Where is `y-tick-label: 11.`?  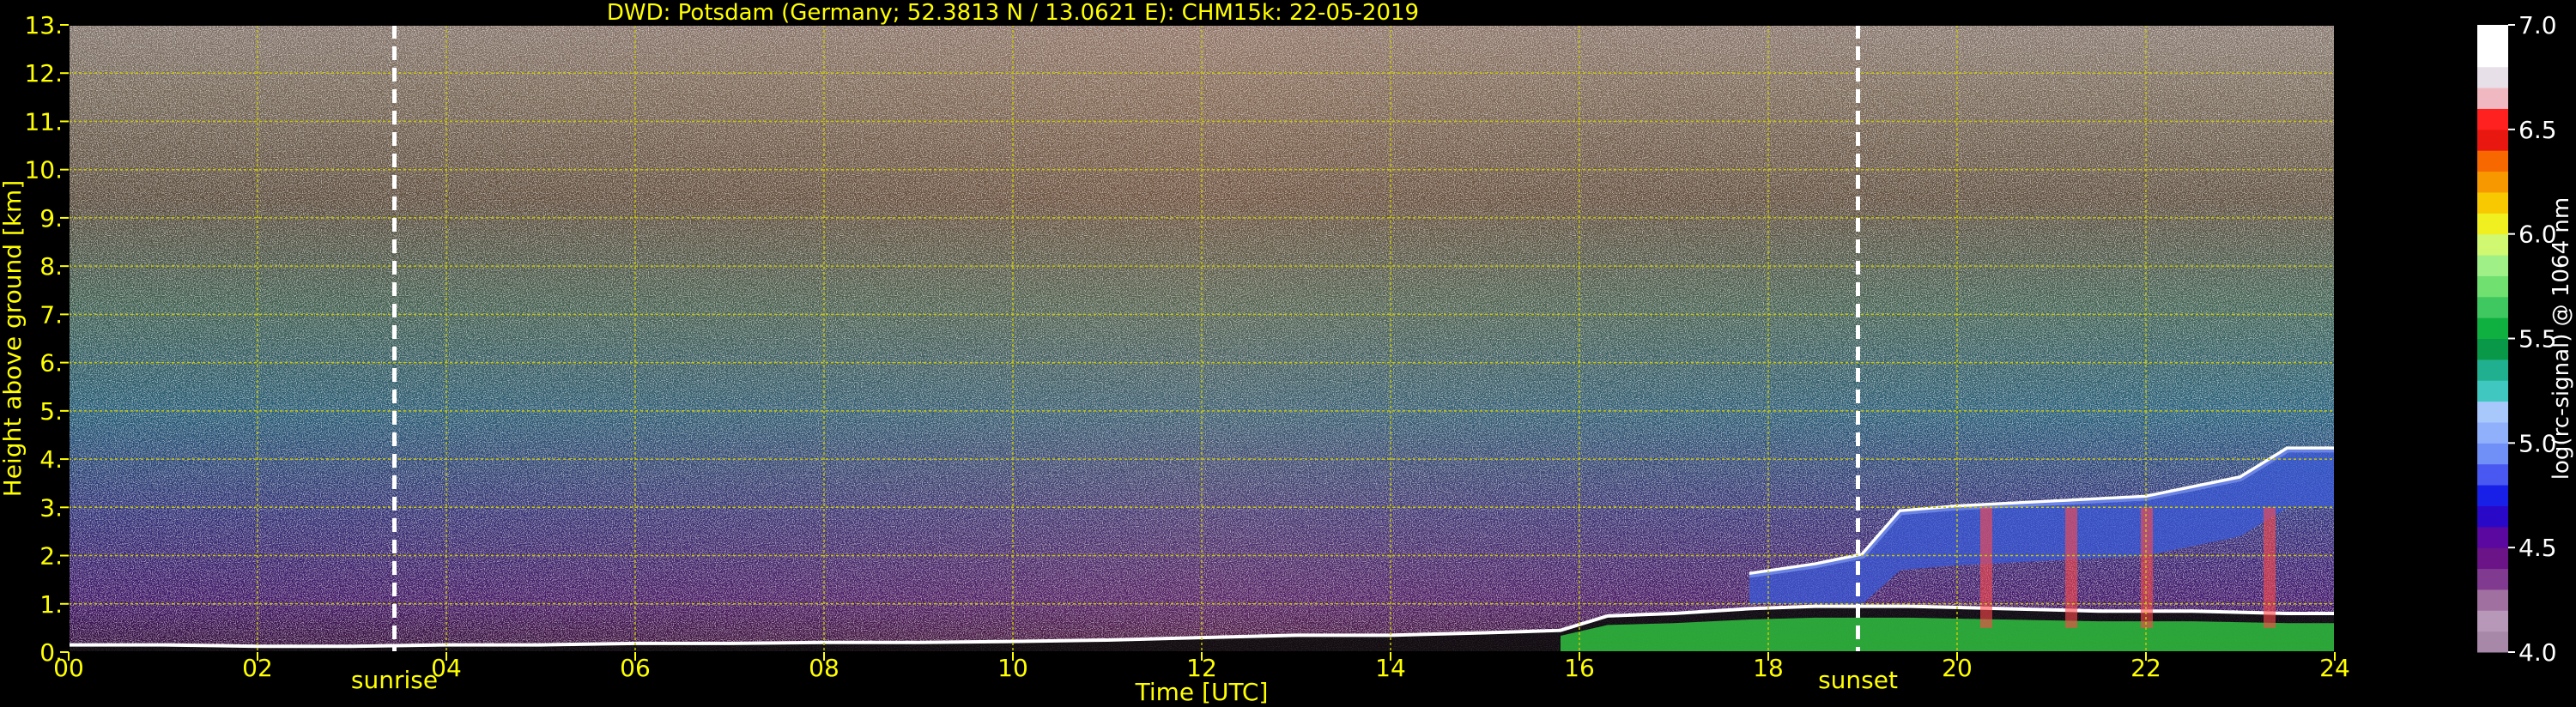 y-tick-label: 11. is located at coordinates (43, 122).